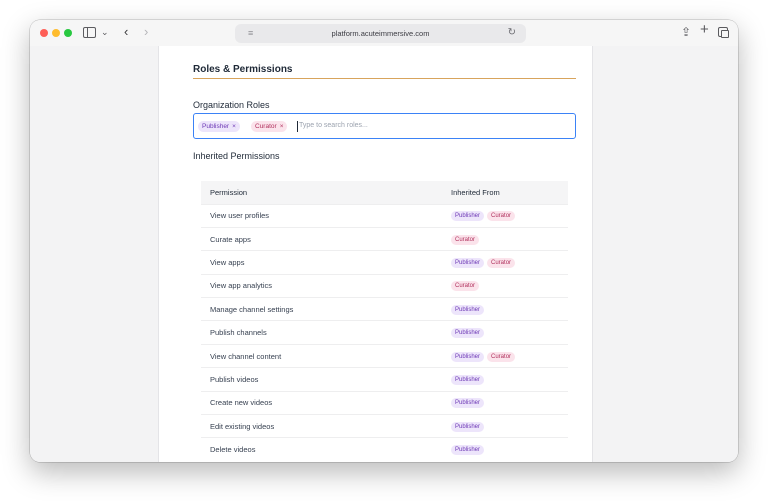 The image size is (768, 501). I want to click on role-chip-publisher: Publisher ×, so click(219, 126).